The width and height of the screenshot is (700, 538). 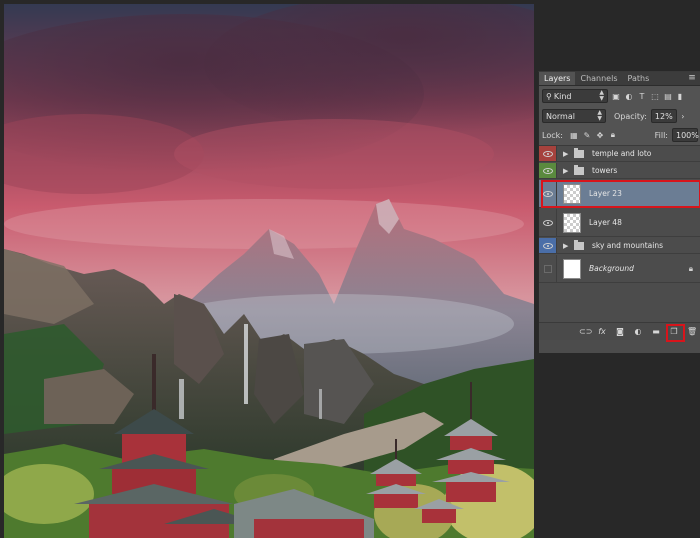 I want to click on filter-kind-label: Kind, so click(x=562, y=96).